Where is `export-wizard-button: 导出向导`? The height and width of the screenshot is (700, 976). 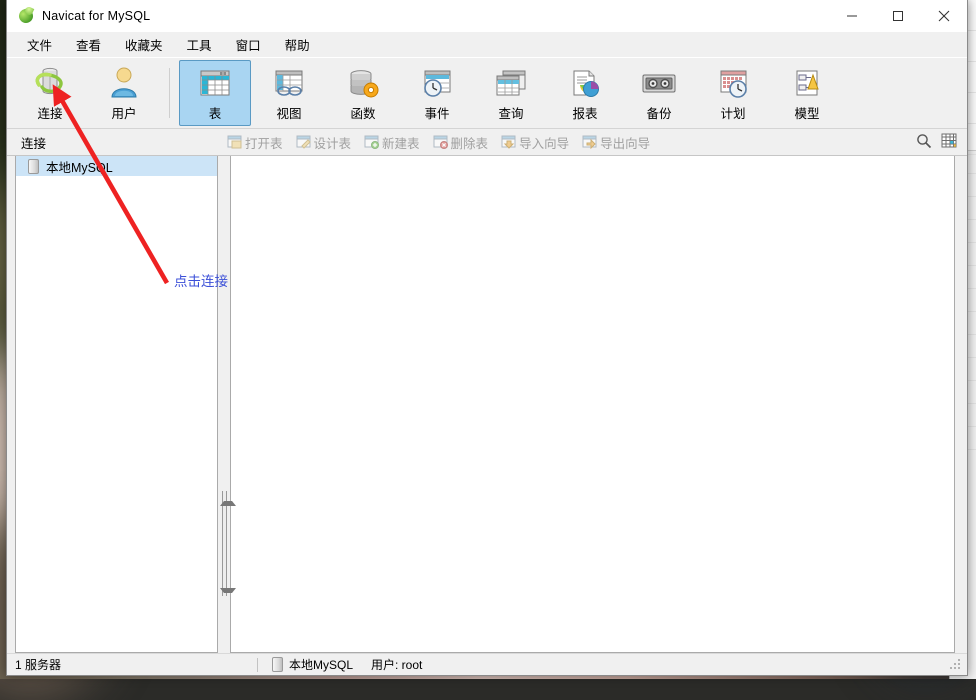
export-wizard-button: 导出向导 is located at coordinates (616, 142).